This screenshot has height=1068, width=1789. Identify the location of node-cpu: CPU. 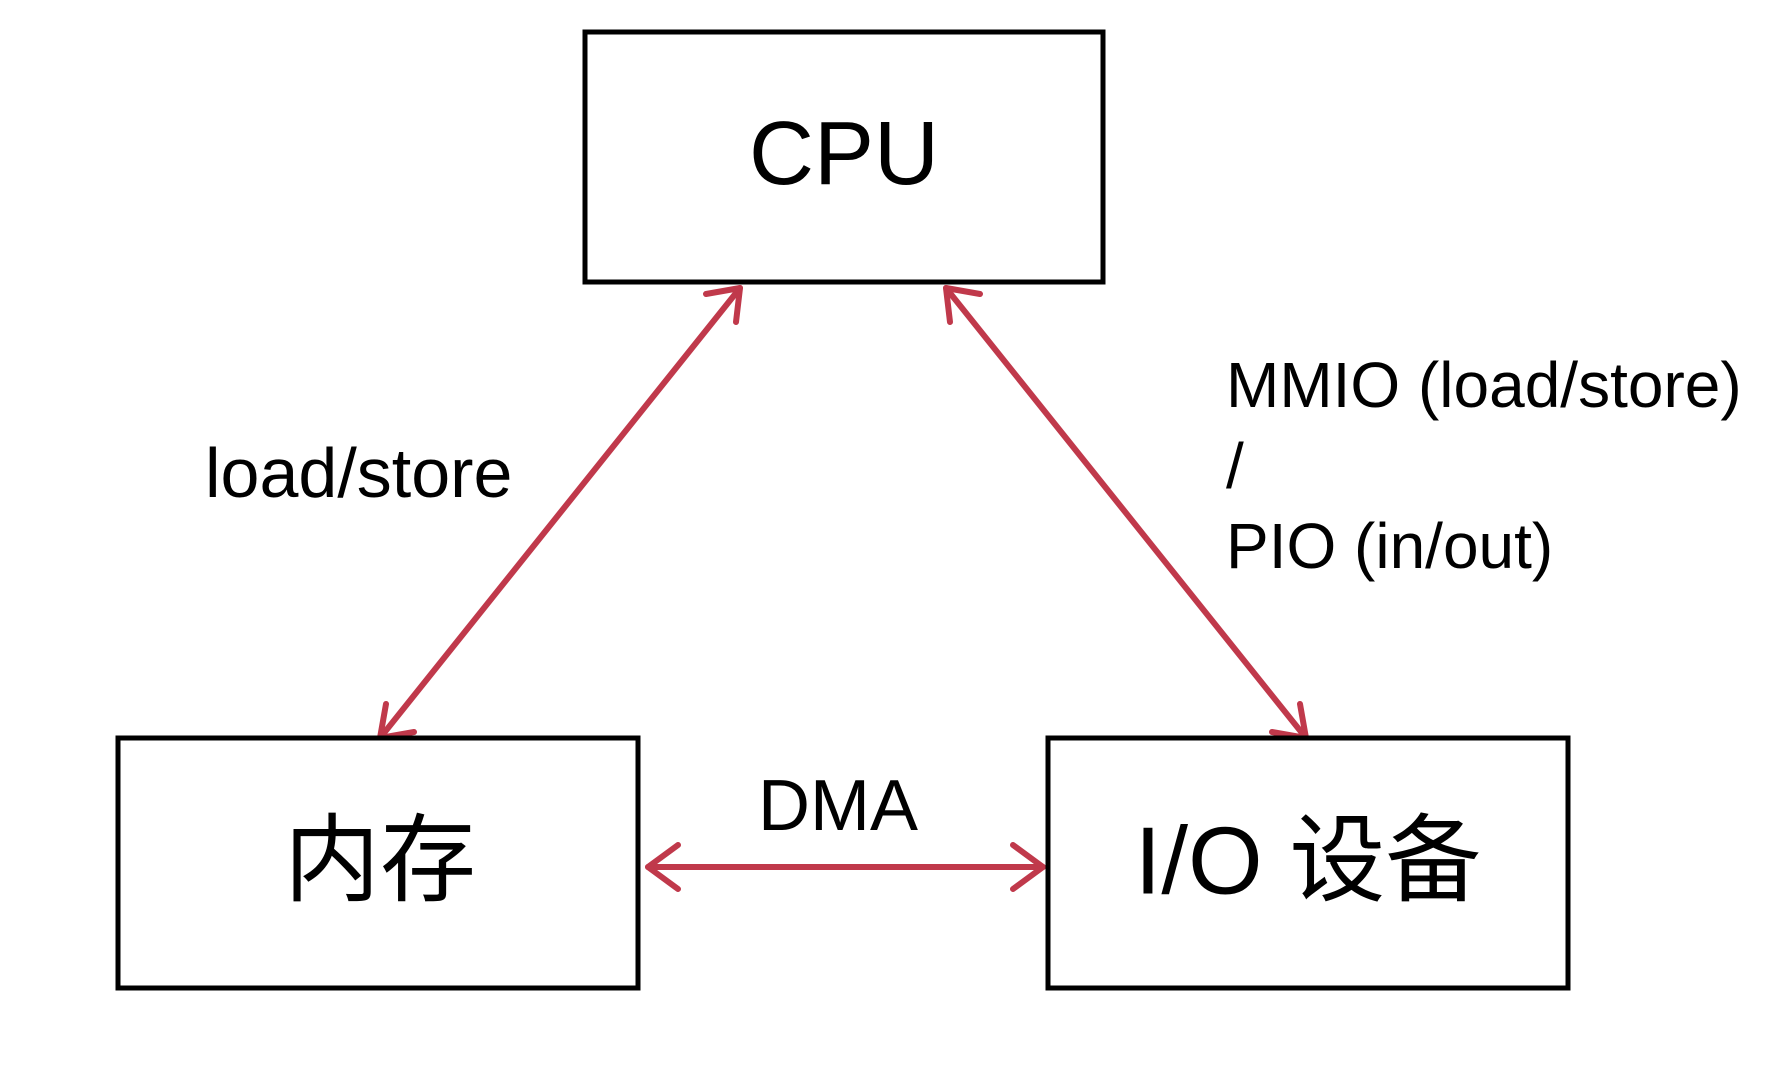
(844, 157).